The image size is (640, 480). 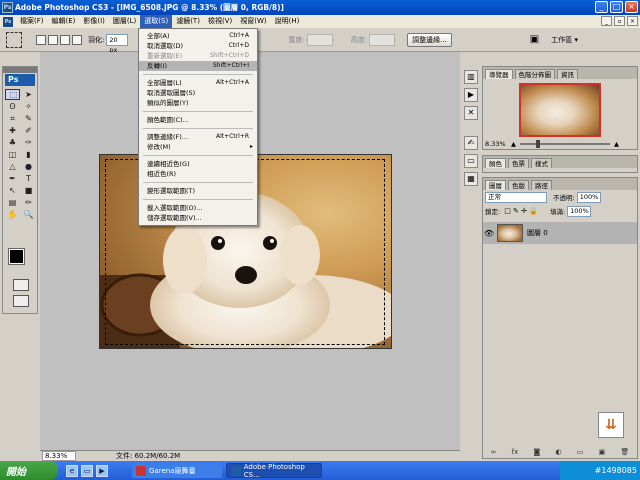 What do you see at coordinates (41, 39) in the screenshot?
I see `new-selection-icon` at bounding box center [41, 39].